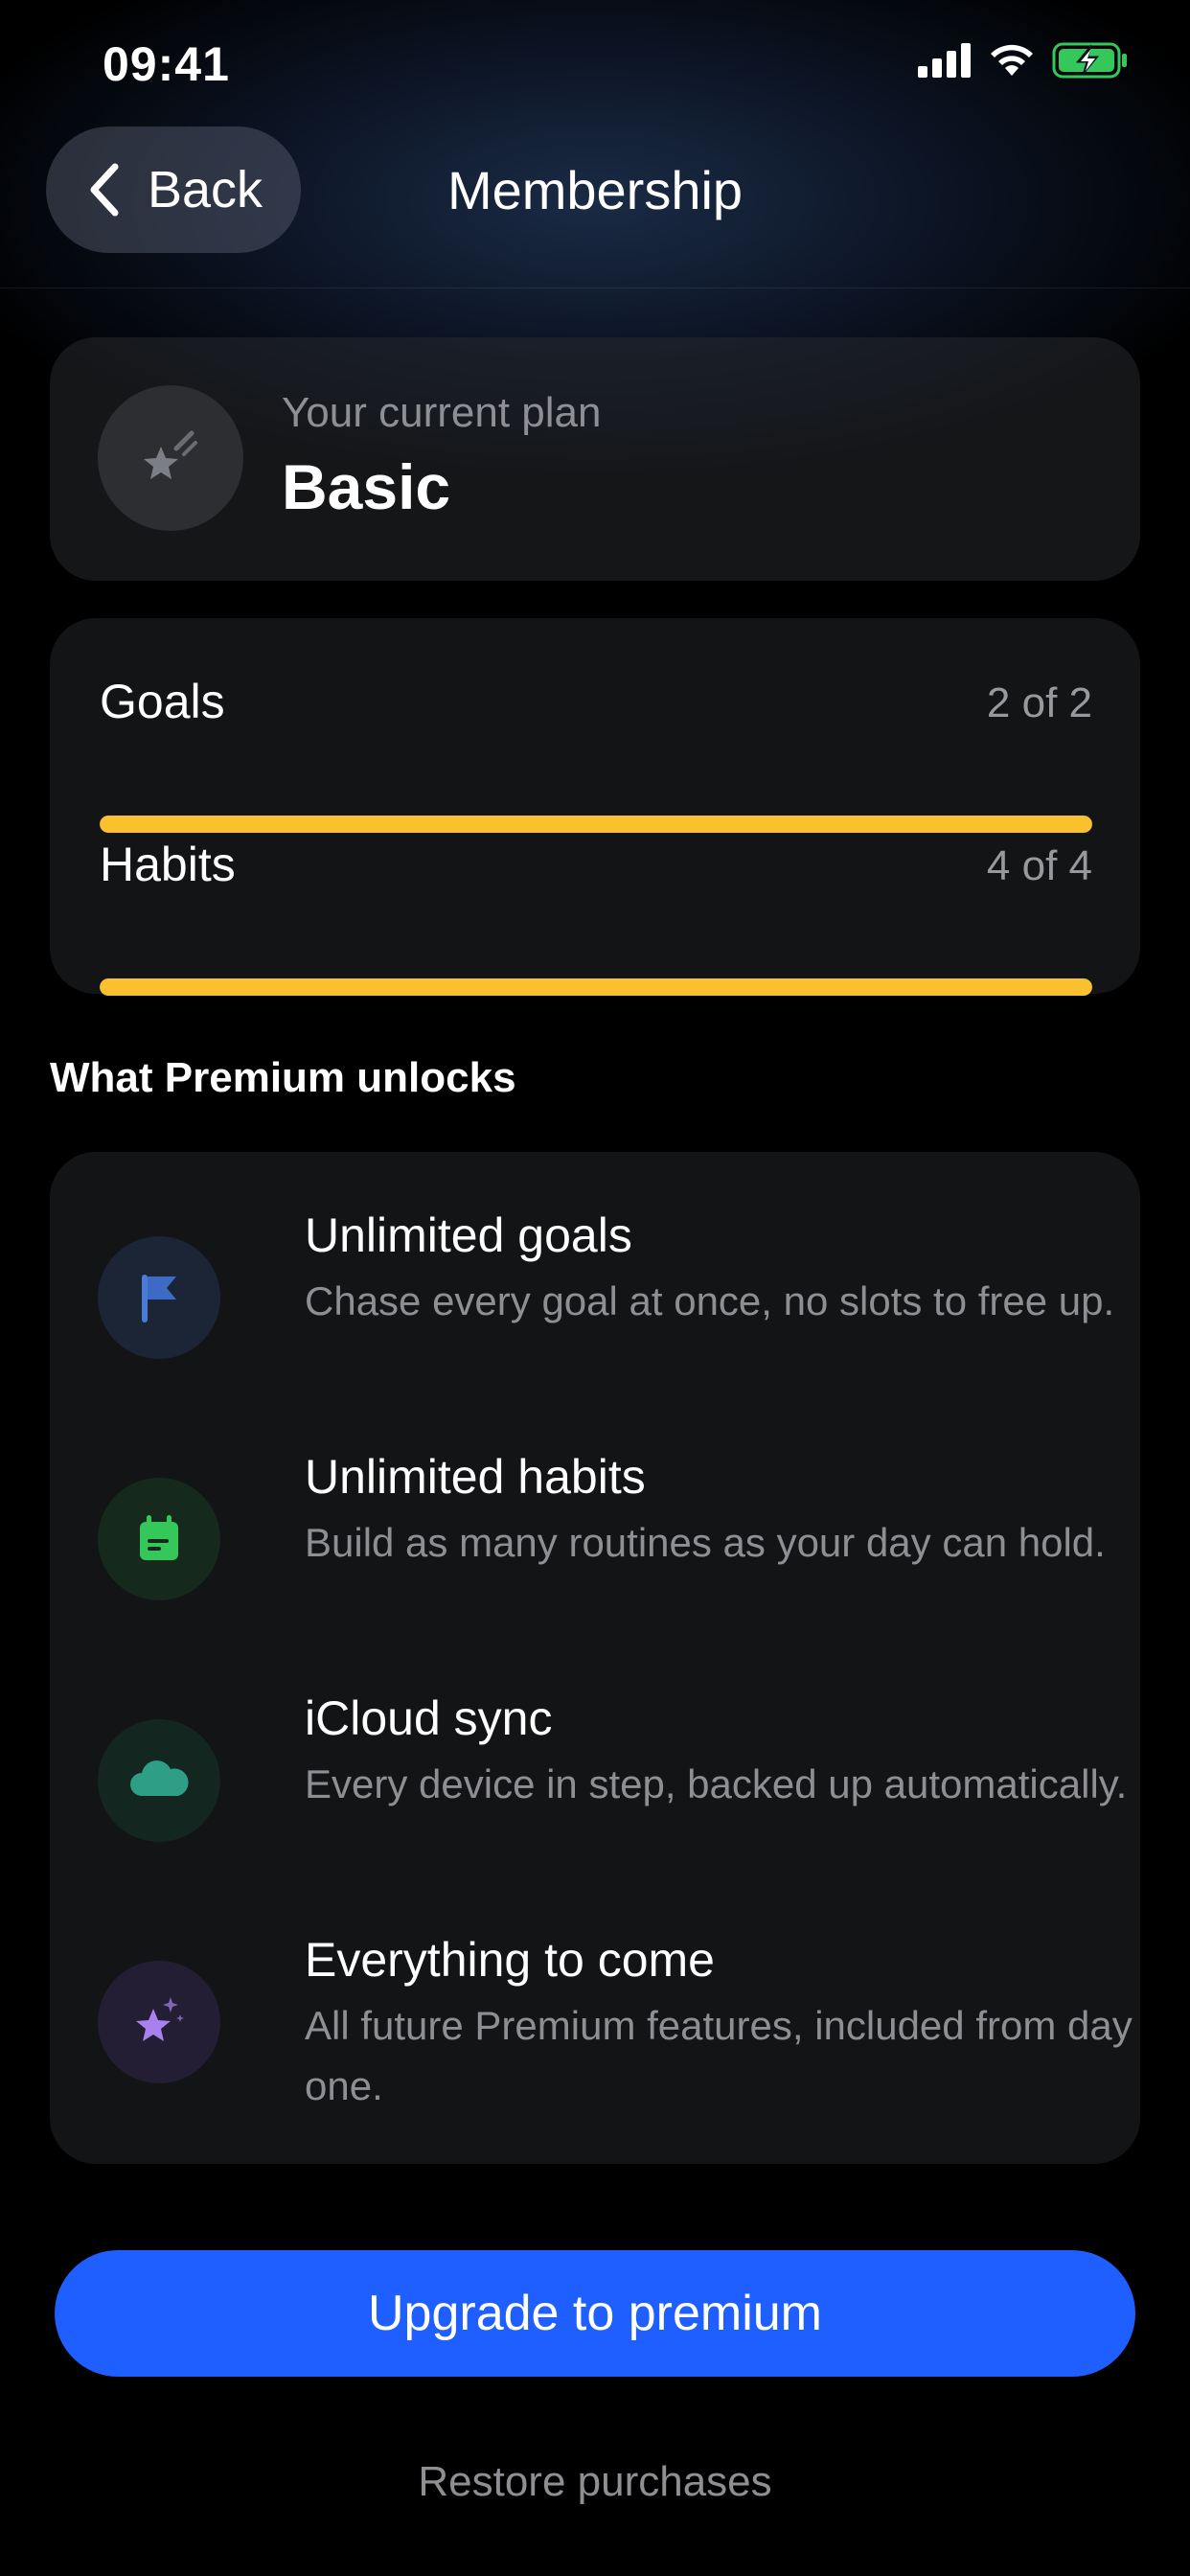  What do you see at coordinates (595, 190) in the screenshot?
I see `page-title: Membership` at bounding box center [595, 190].